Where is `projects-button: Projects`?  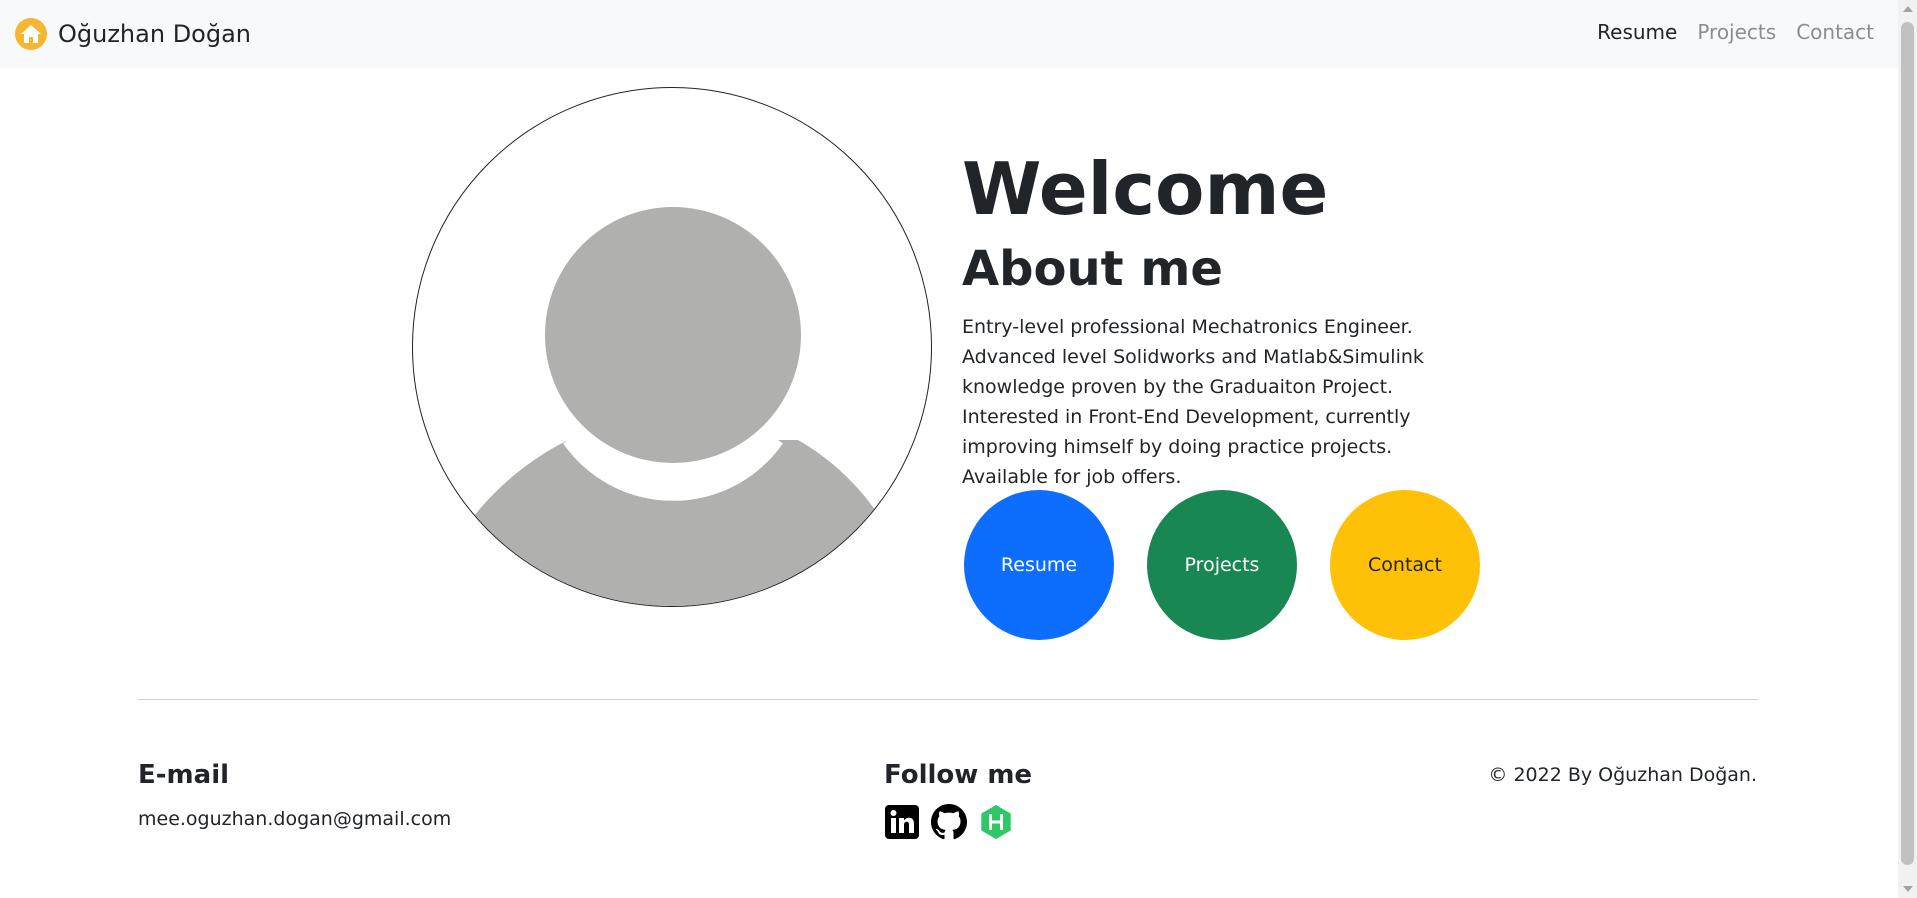
projects-button: Projects is located at coordinates (1222, 565).